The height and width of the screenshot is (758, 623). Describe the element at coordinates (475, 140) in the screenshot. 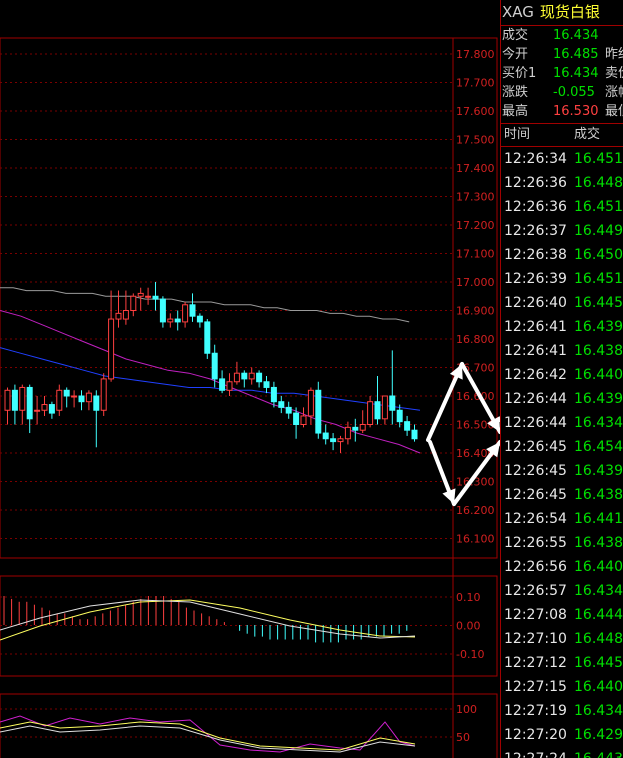

I see `price-tick-label: 17.500` at that location.